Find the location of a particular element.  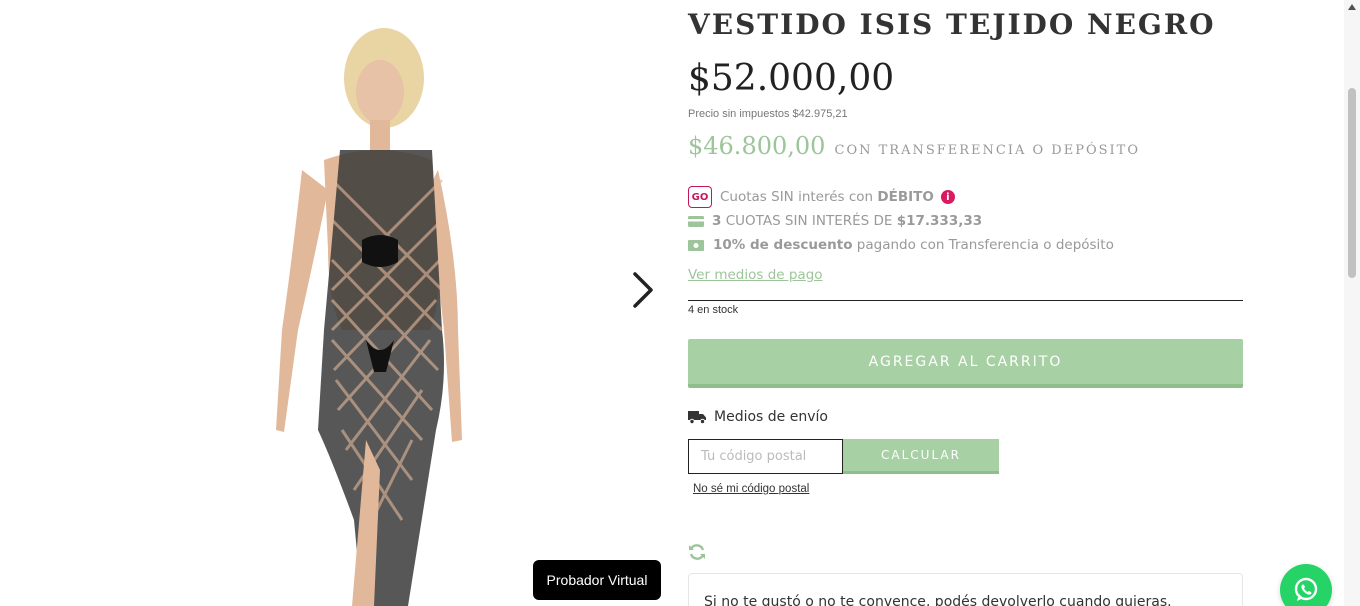

credit-card-icon is located at coordinates (696, 221).